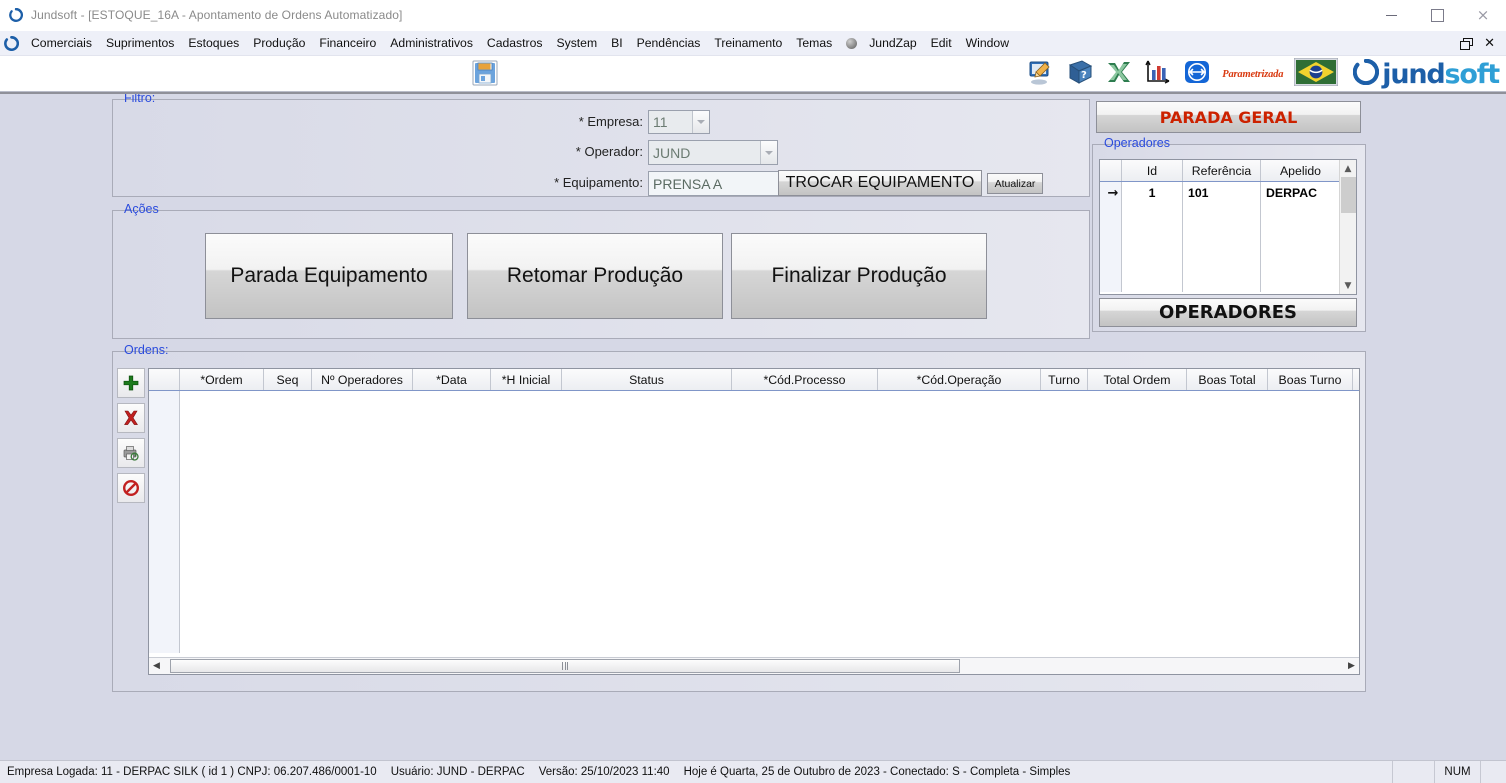 Image resolution: width=1506 pixels, height=783 pixels. I want to click on parada-geral-button: PARADA GERAL, so click(1228, 117).